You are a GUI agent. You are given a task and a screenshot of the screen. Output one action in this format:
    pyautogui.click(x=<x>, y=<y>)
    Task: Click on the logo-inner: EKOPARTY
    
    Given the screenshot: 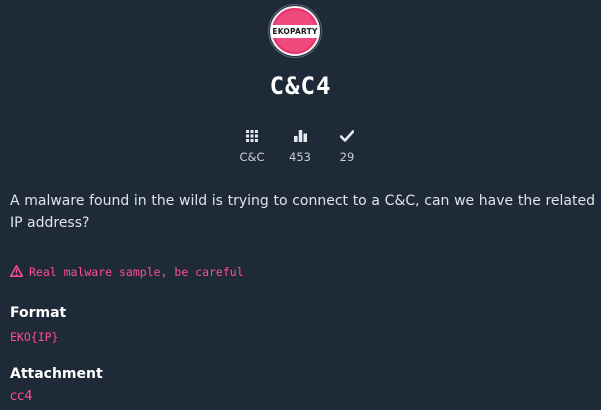 What is the action you would take?
    pyautogui.click(x=295, y=31)
    